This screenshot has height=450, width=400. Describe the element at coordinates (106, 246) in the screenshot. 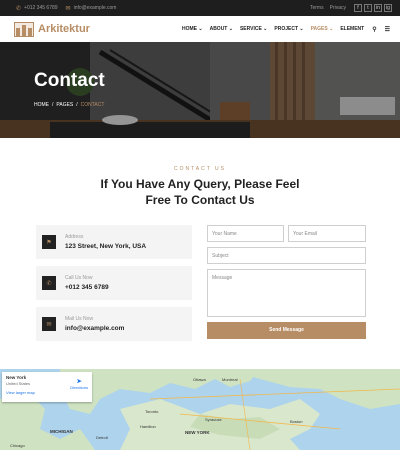

I see `address-value: 123 Street, New York, USA` at that location.